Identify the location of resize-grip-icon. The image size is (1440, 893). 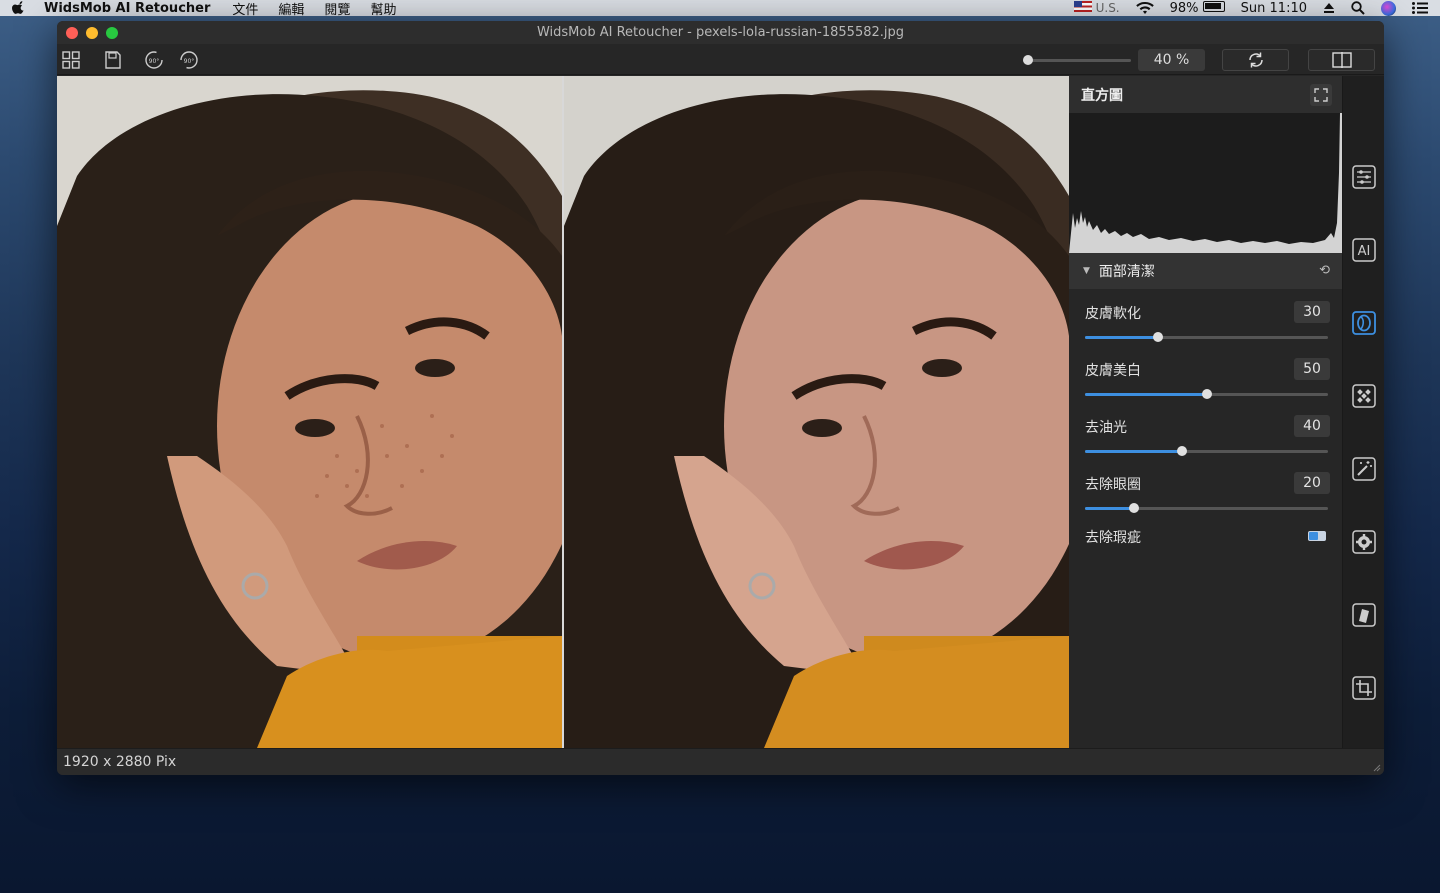
(1376, 767).